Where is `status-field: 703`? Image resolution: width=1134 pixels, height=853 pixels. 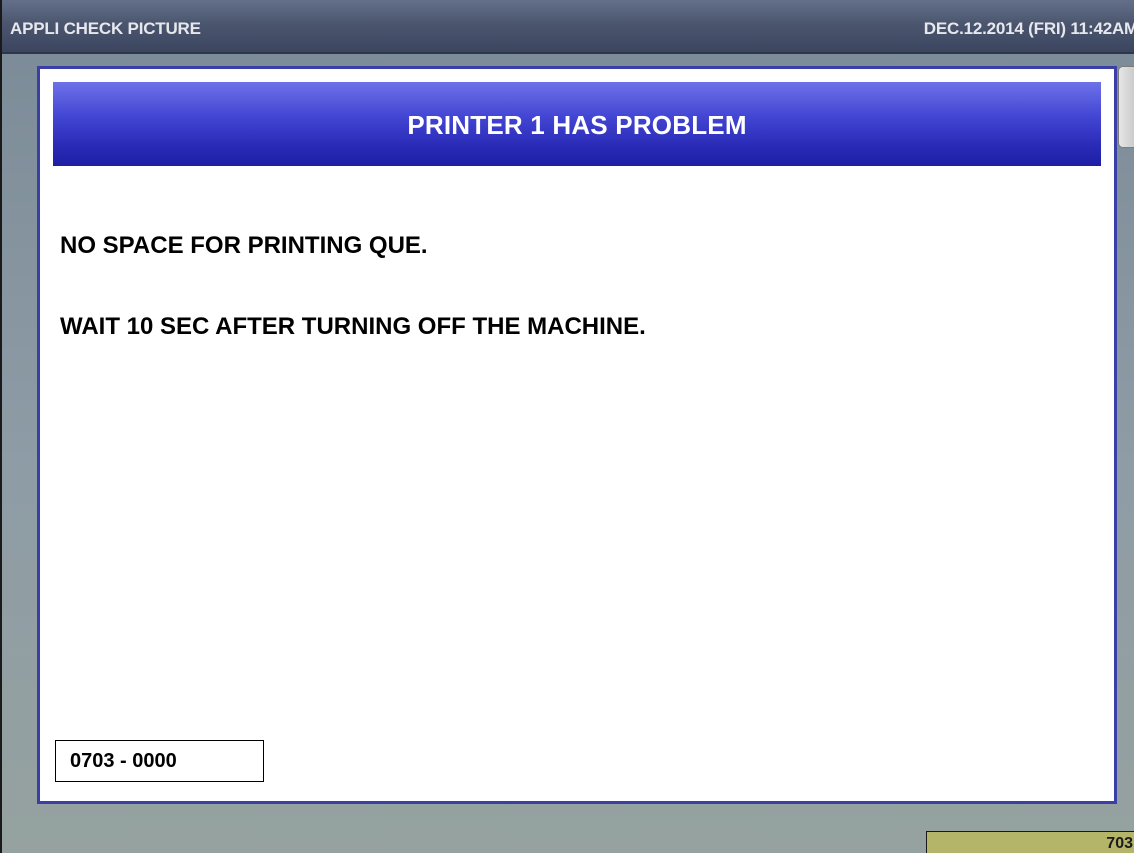 status-field: 703 is located at coordinates (1030, 842).